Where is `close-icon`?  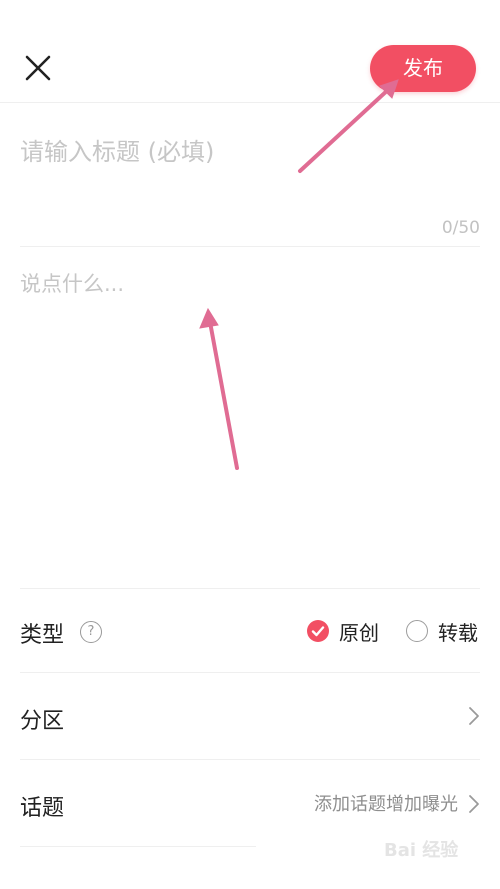 close-icon is located at coordinates (38, 68).